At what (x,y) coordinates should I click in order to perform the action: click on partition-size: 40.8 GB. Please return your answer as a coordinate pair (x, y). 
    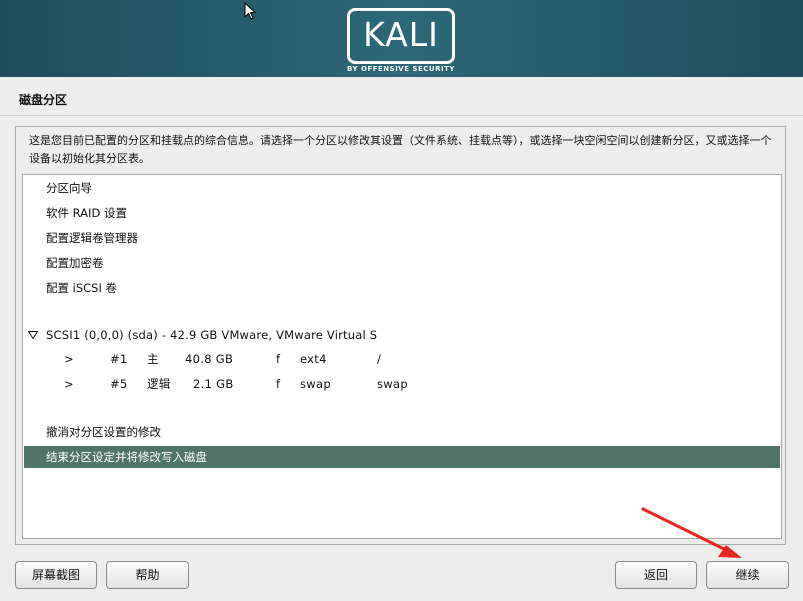
    Looking at the image, I should click on (209, 359).